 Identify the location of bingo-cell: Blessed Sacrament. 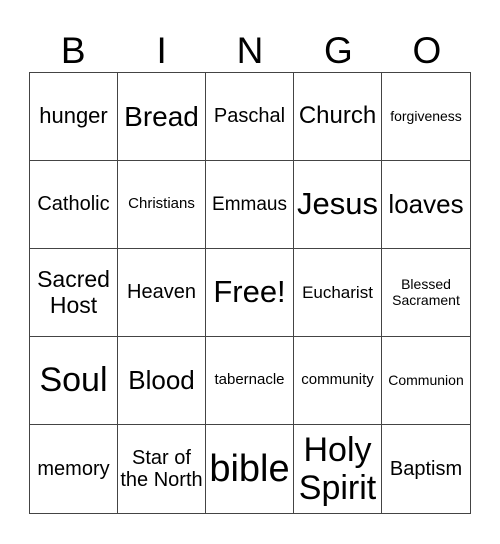
(426, 293).